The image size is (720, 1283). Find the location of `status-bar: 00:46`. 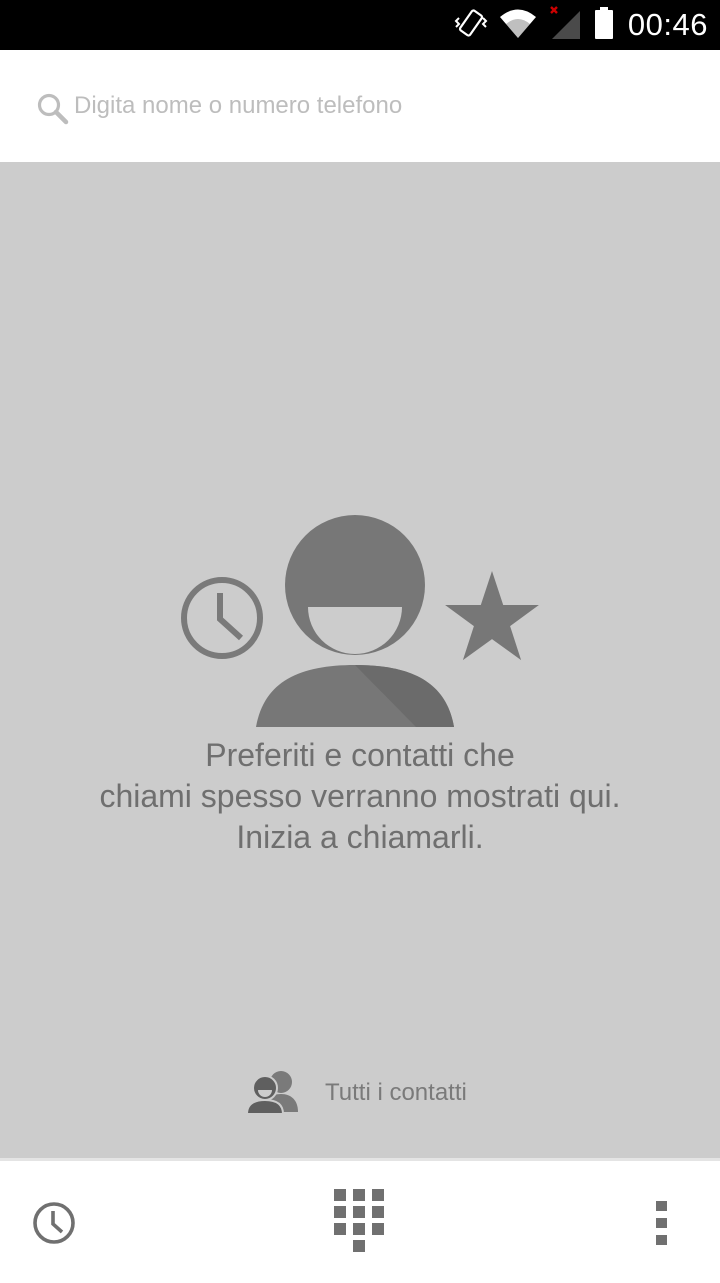

status-bar: 00:46 is located at coordinates (360, 25).